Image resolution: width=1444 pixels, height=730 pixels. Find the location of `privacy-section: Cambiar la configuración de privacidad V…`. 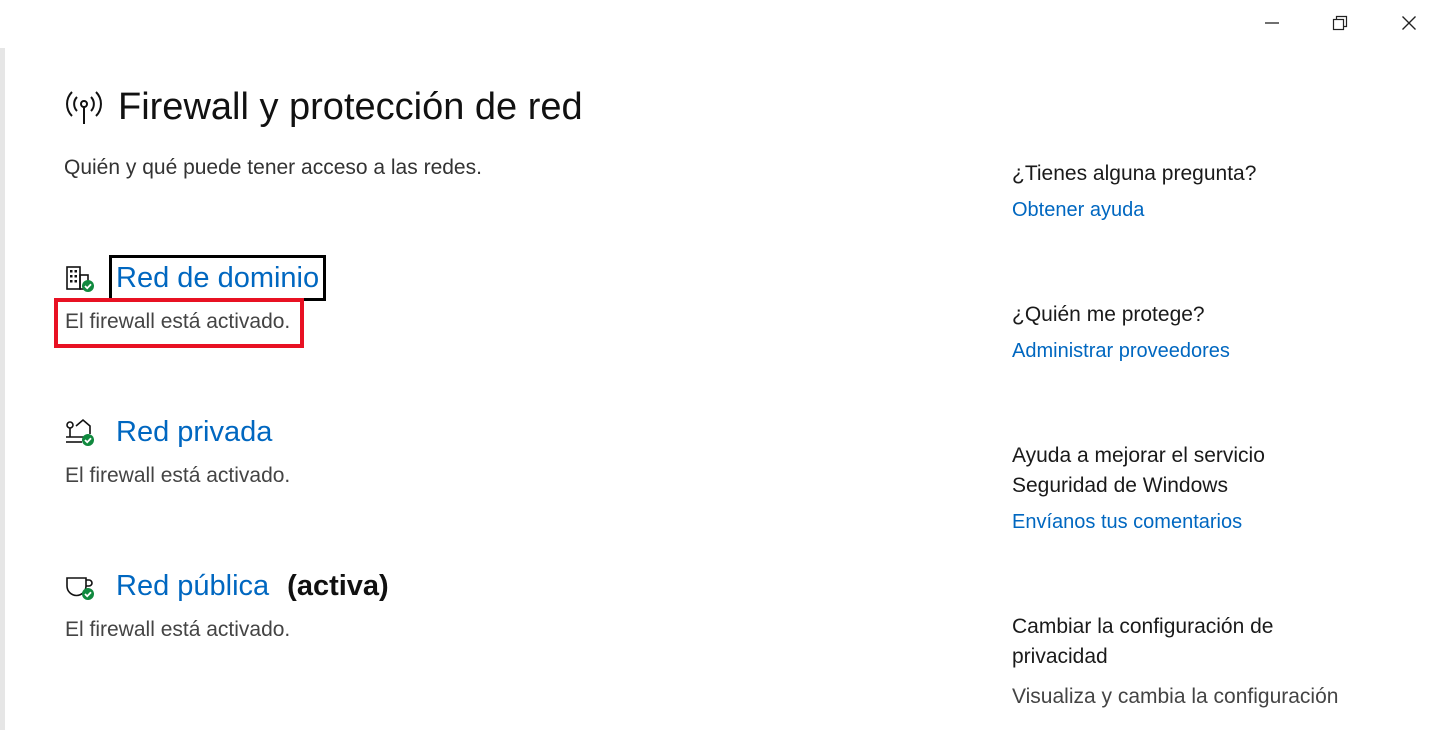

privacy-section: Cambiar la configuración de privacidad V… is located at coordinates (1212, 662).